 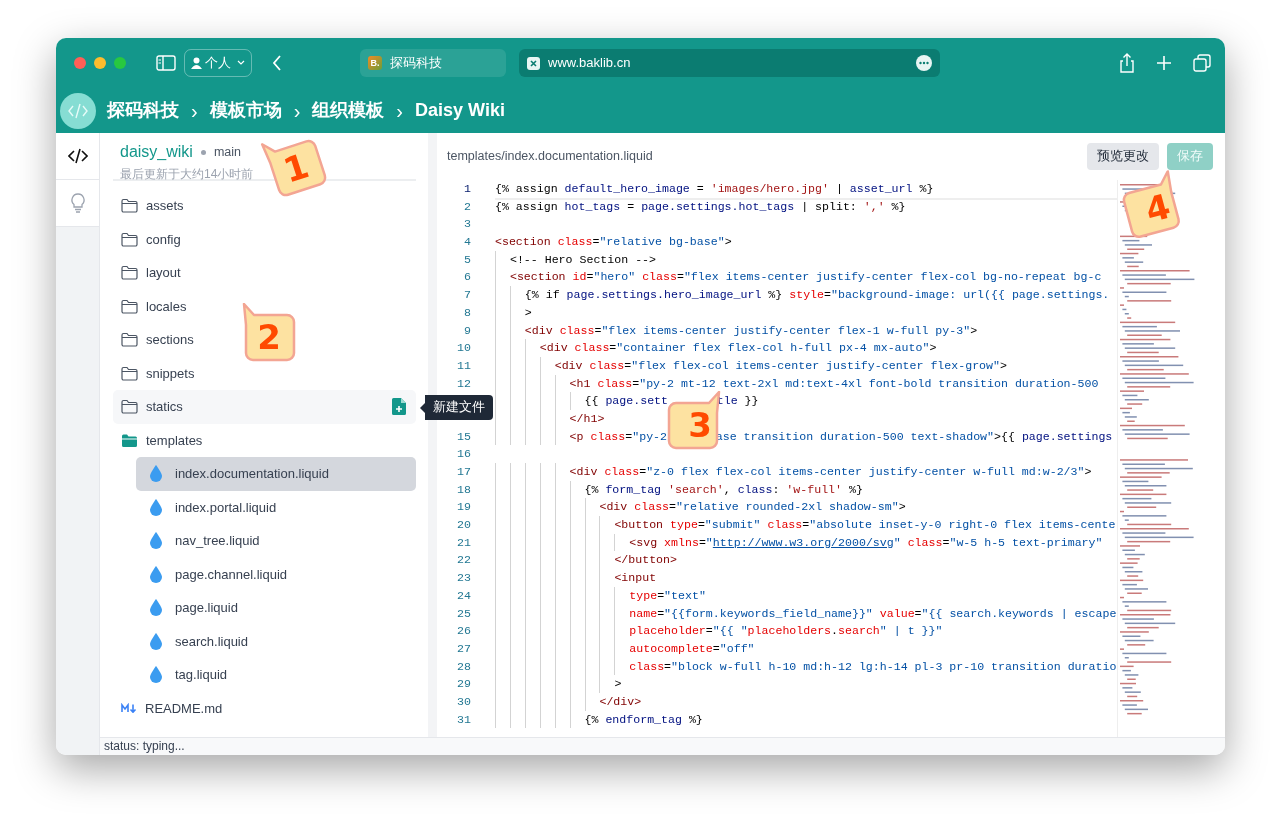 I want to click on markdown-icon, so click(x=129, y=708).